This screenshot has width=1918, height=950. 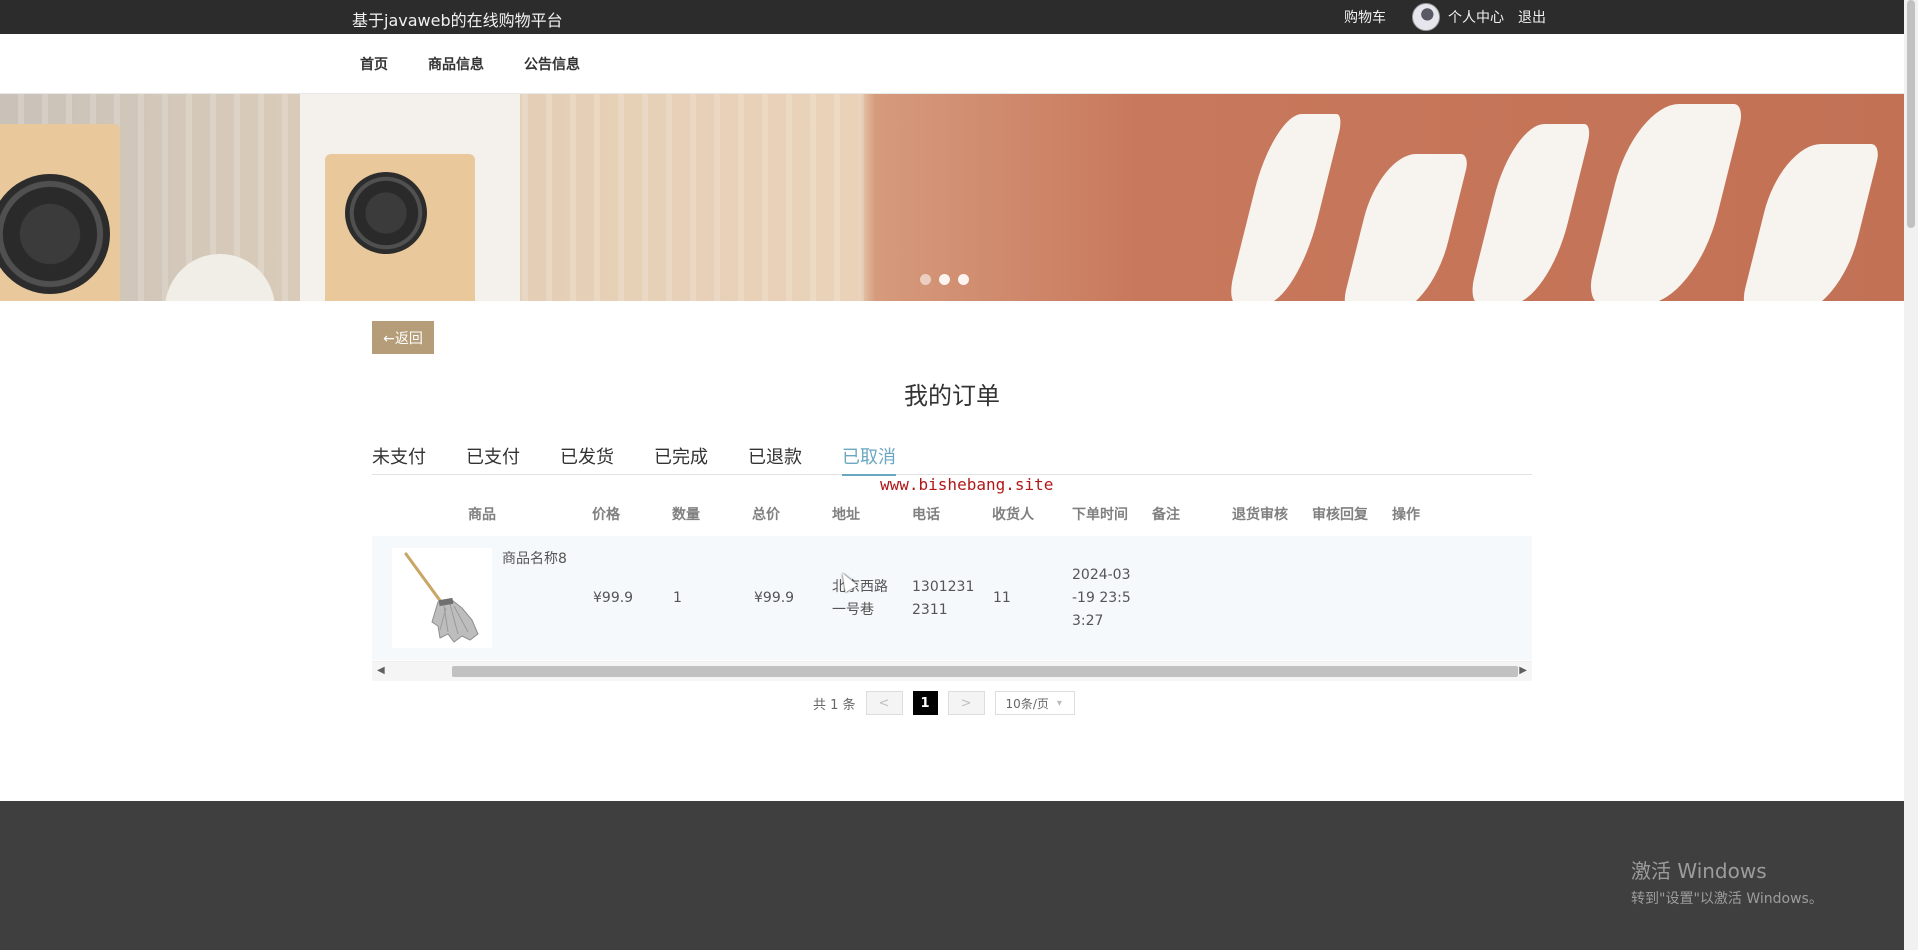 What do you see at coordinates (952, 459) in the screenshot?
I see `order-status-tabs: 未支付 已支付 已发货 已完成 已退款 已取消` at bounding box center [952, 459].